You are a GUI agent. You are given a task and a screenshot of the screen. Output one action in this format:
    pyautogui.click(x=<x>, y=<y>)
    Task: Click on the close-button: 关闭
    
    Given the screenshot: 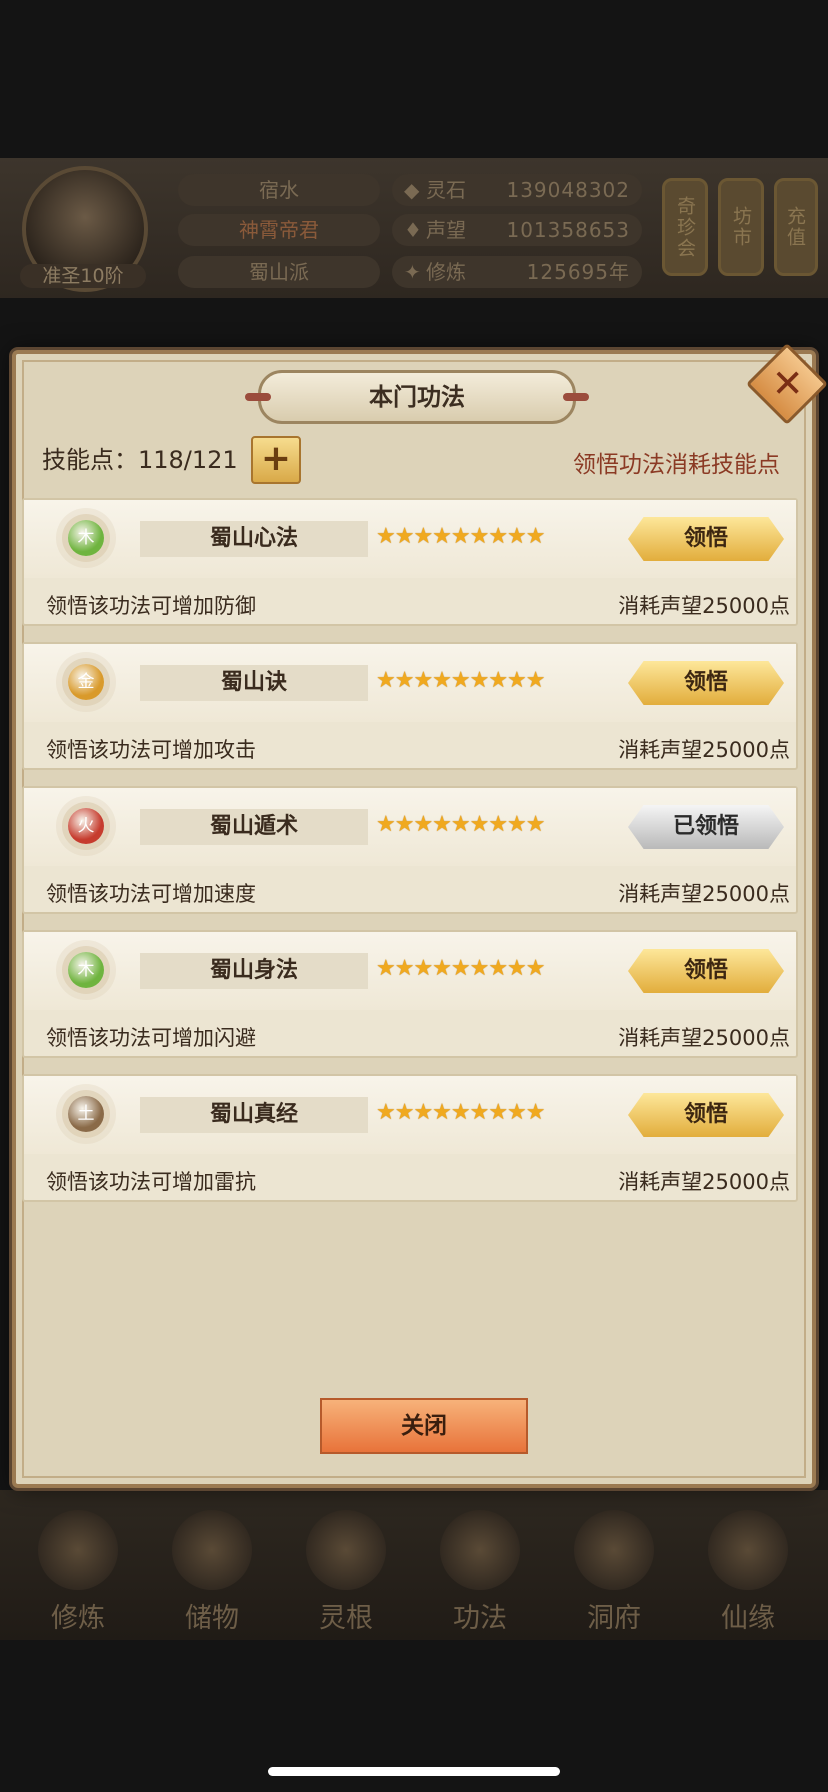 What is the action you would take?
    pyautogui.click(x=424, y=1426)
    